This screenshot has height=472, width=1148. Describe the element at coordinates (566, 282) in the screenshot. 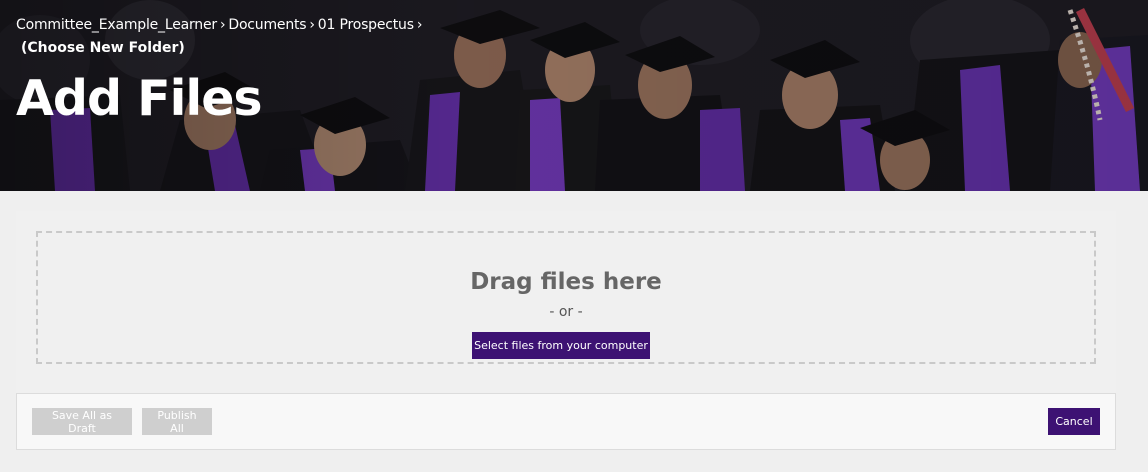

I see `drag-files-label: Drag files here` at that location.